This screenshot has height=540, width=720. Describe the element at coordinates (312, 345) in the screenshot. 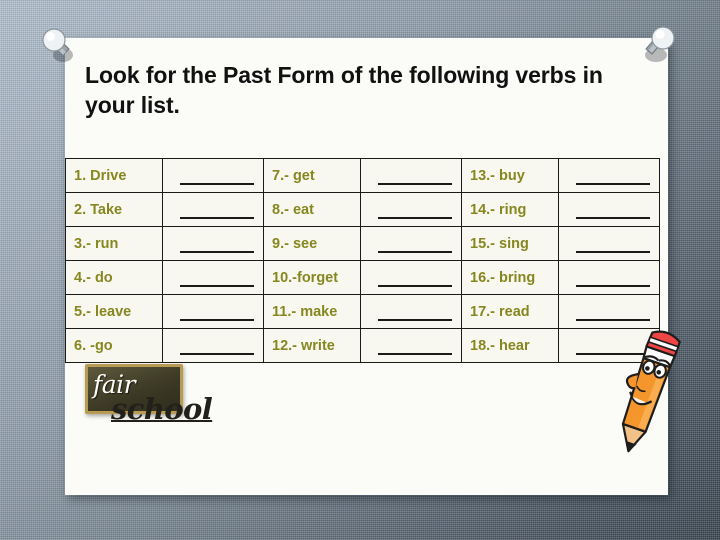

I see `verb-label: 12.- write` at that location.